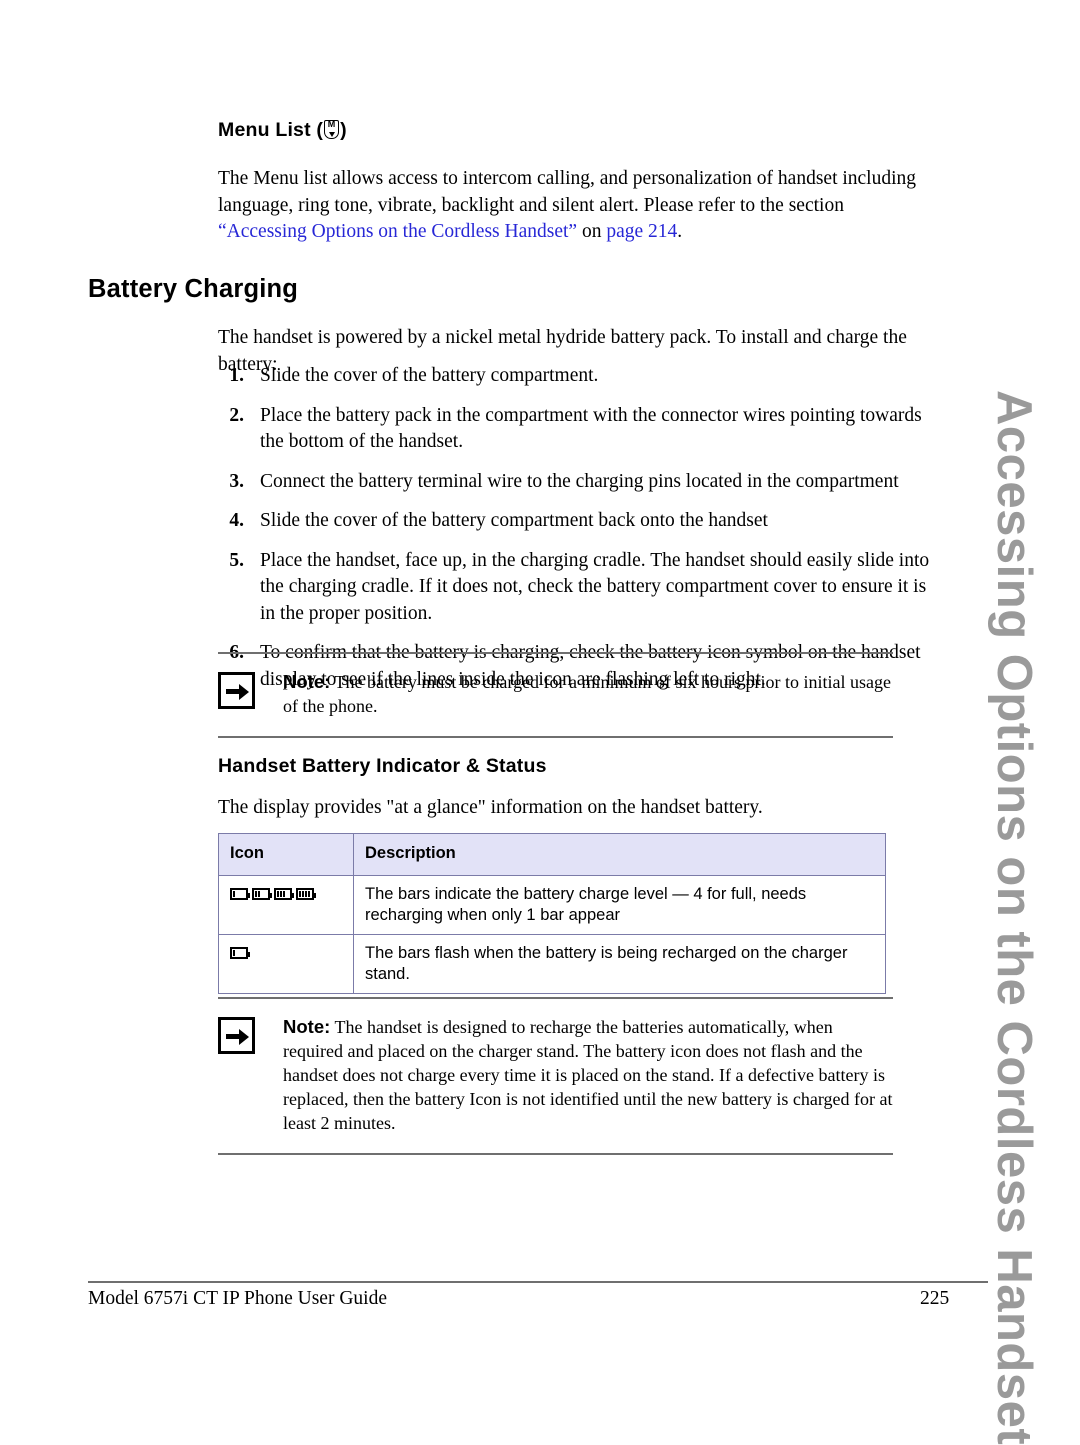  Describe the element at coordinates (307, 1026) in the screenshot. I see `note-two-label: Note:` at that location.